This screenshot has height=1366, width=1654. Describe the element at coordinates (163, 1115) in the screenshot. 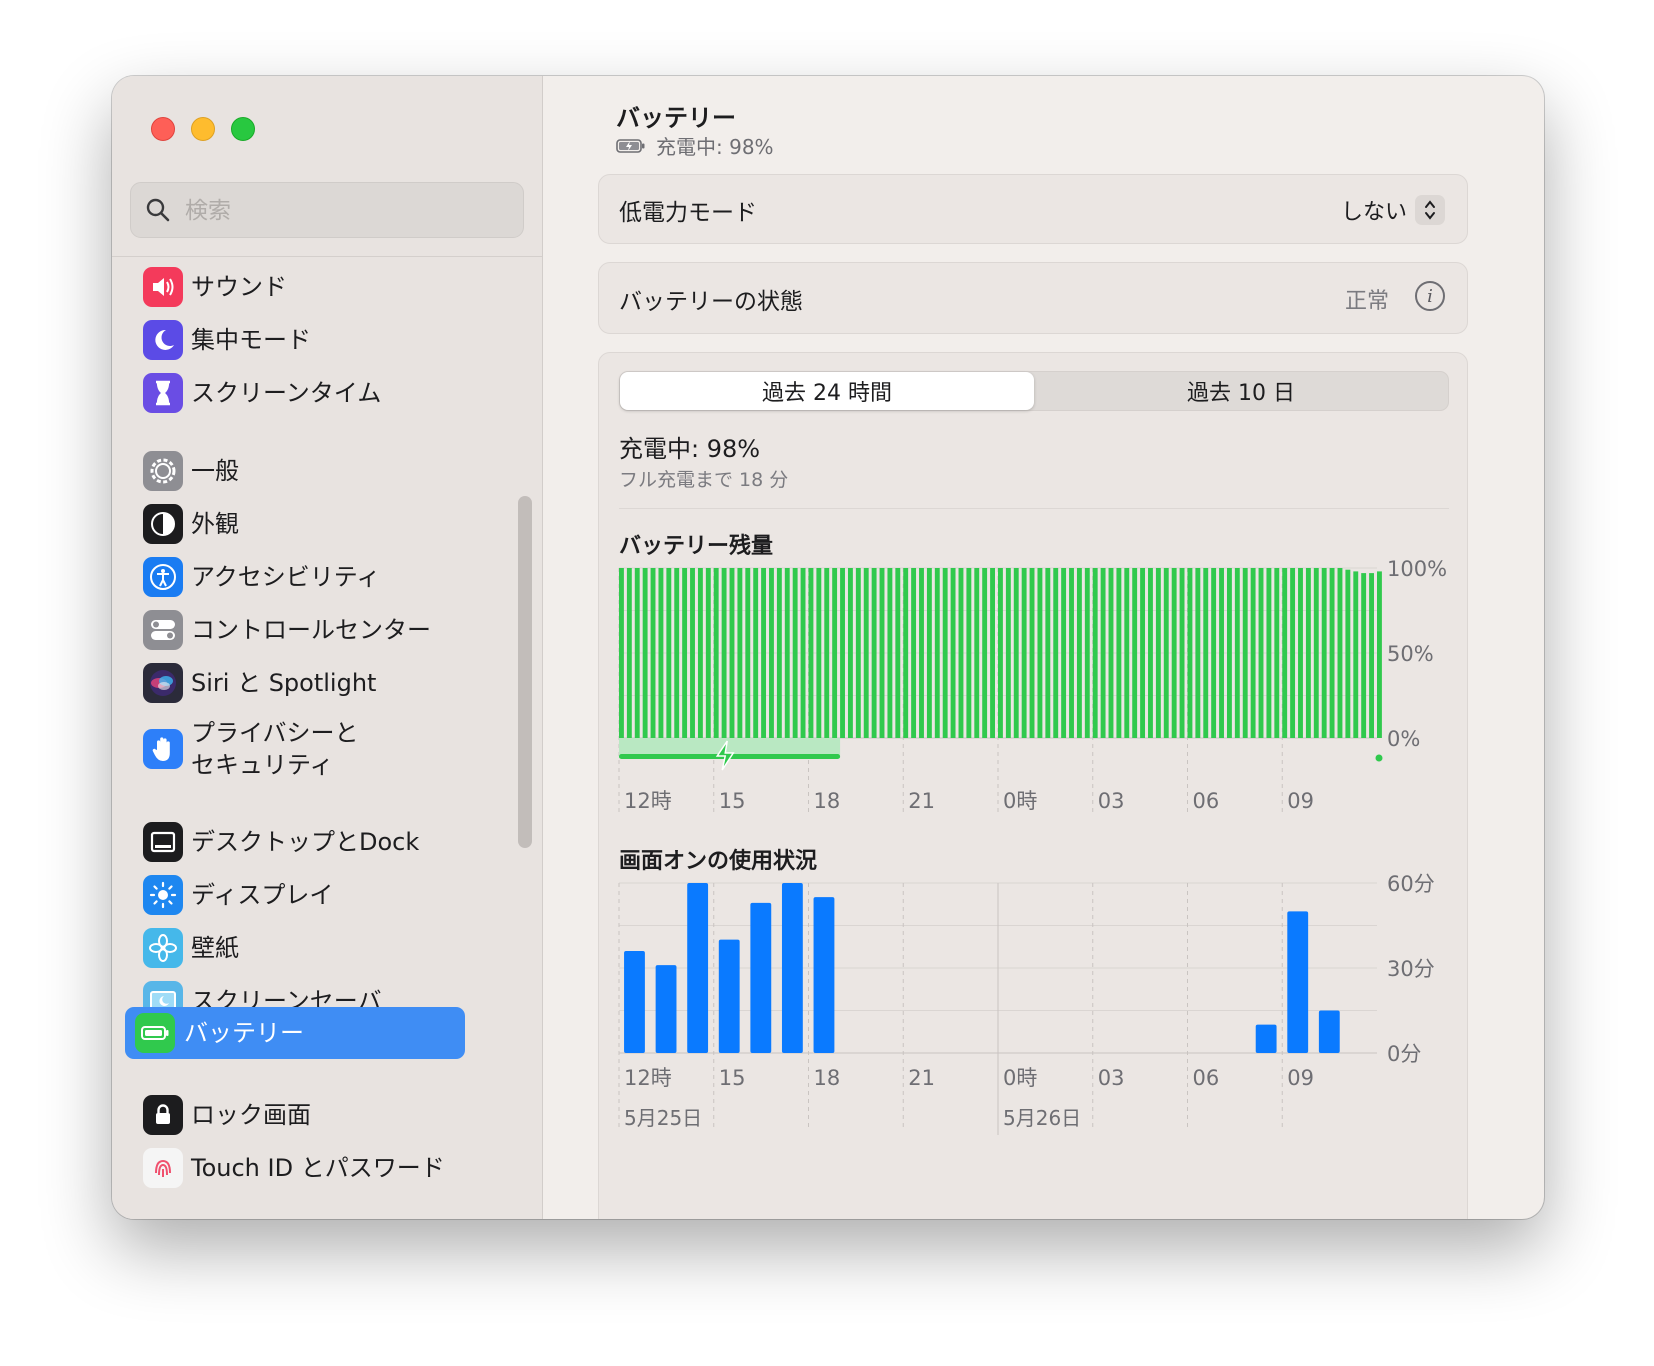

I see `lock-icon` at that location.